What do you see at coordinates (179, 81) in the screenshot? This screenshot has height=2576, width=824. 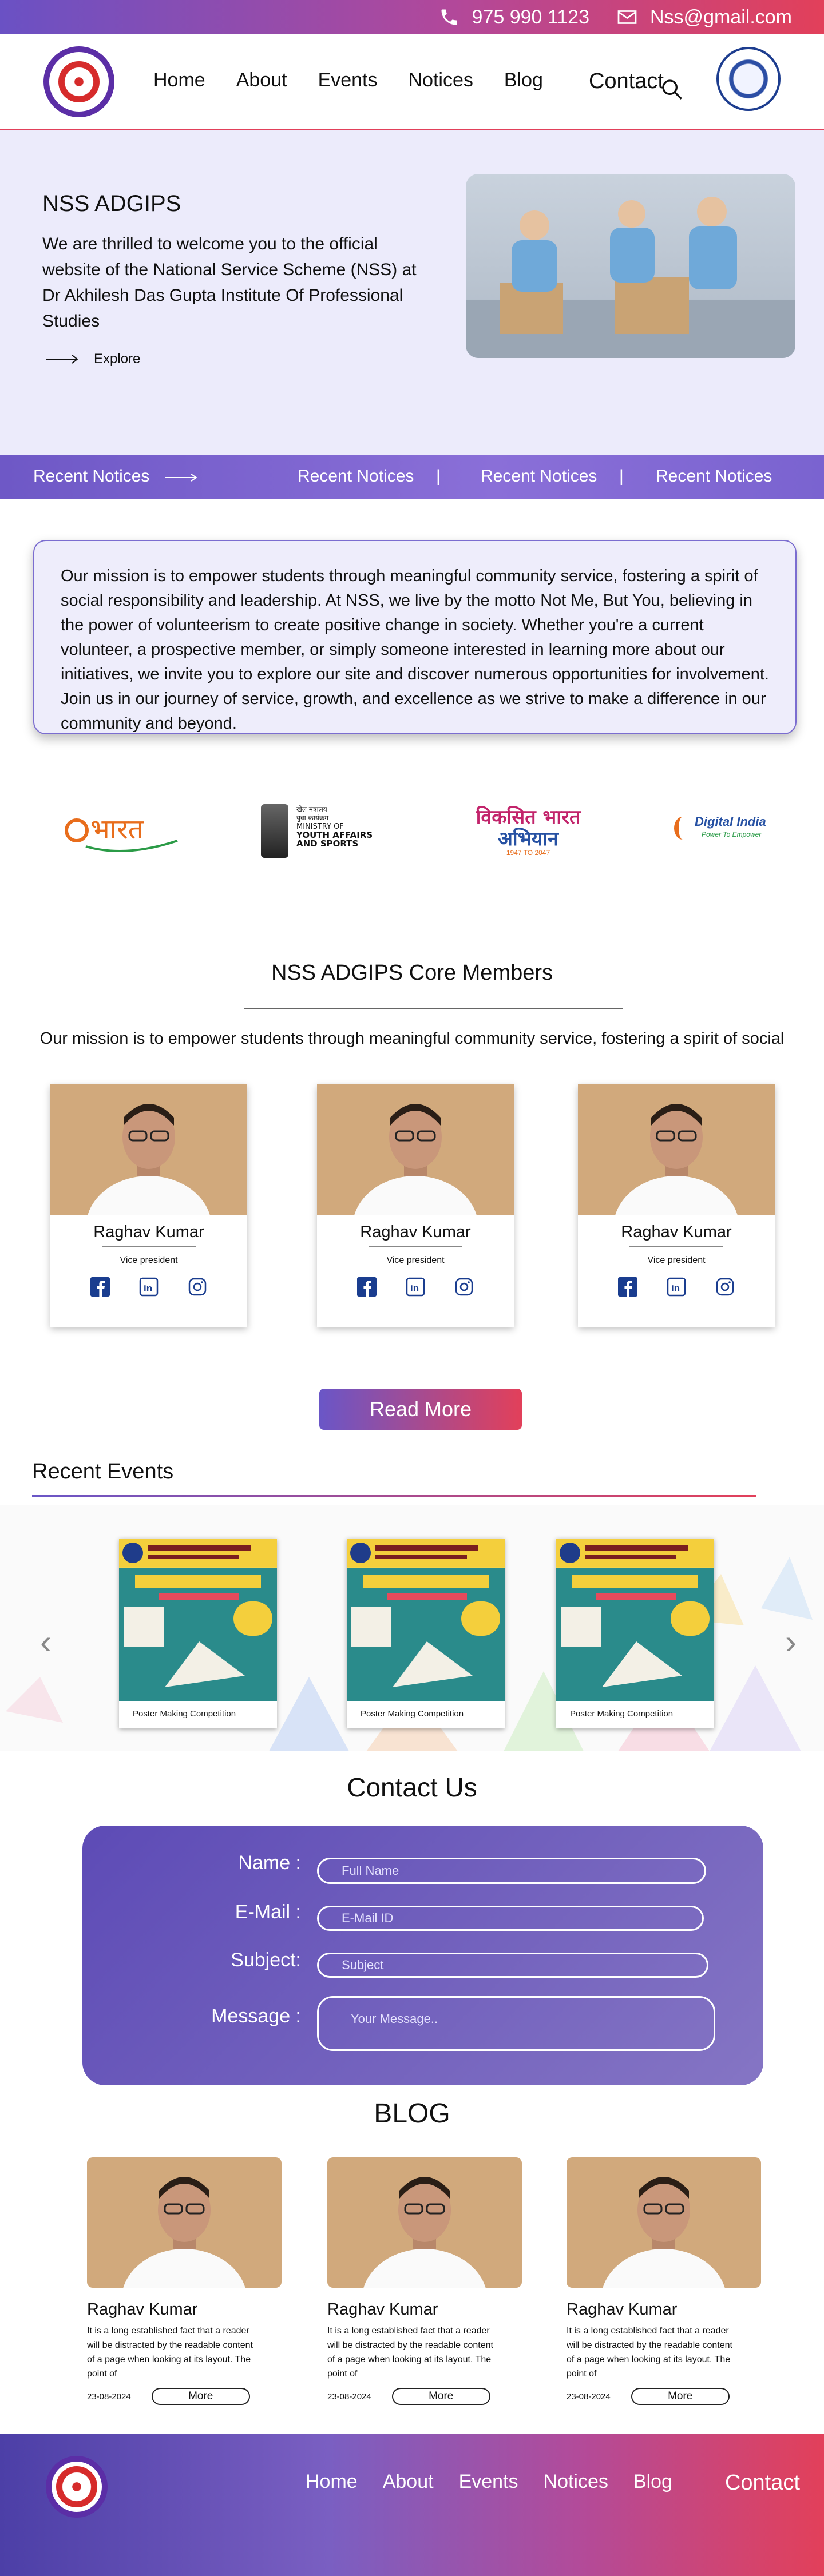 I see `nav-home: Home` at bounding box center [179, 81].